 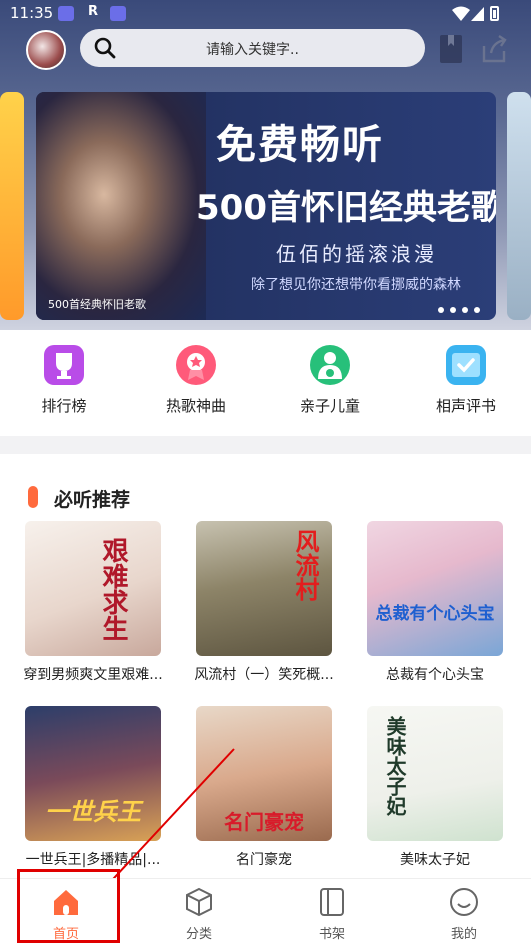 I want to click on category-cube-icon, so click(x=199, y=902).